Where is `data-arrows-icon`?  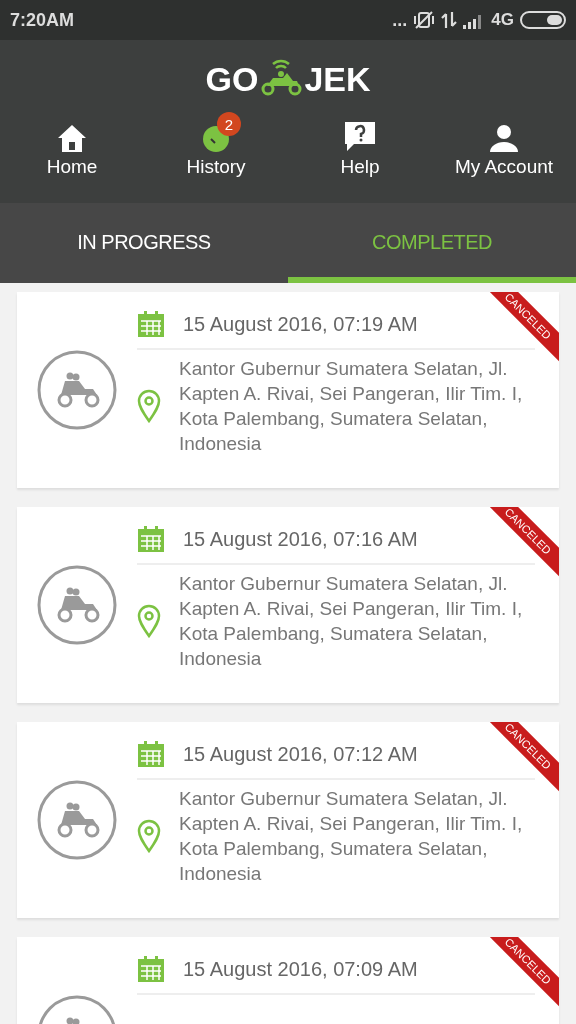
data-arrows-icon is located at coordinates (449, 20).